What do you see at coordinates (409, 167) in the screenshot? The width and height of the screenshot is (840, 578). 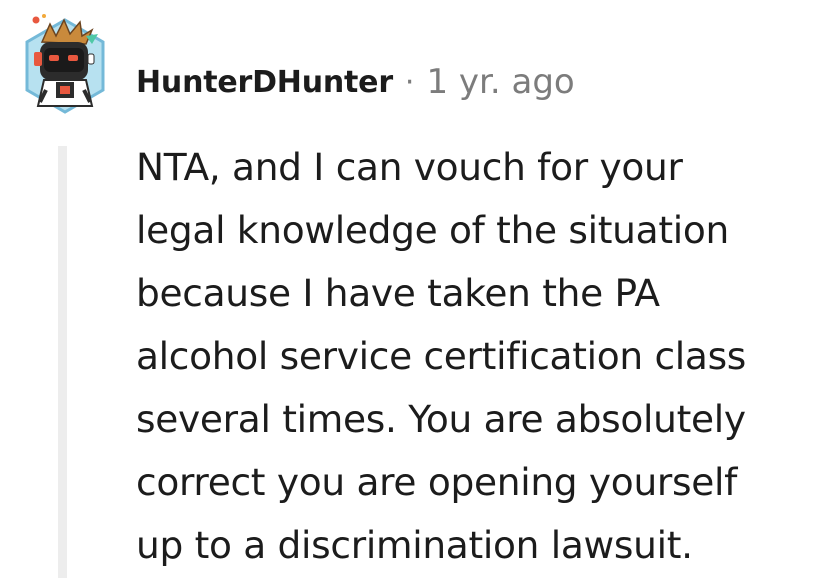 I see `comment-body-line: NTA, and I can vouch for your` at bounding box center [409, 167].